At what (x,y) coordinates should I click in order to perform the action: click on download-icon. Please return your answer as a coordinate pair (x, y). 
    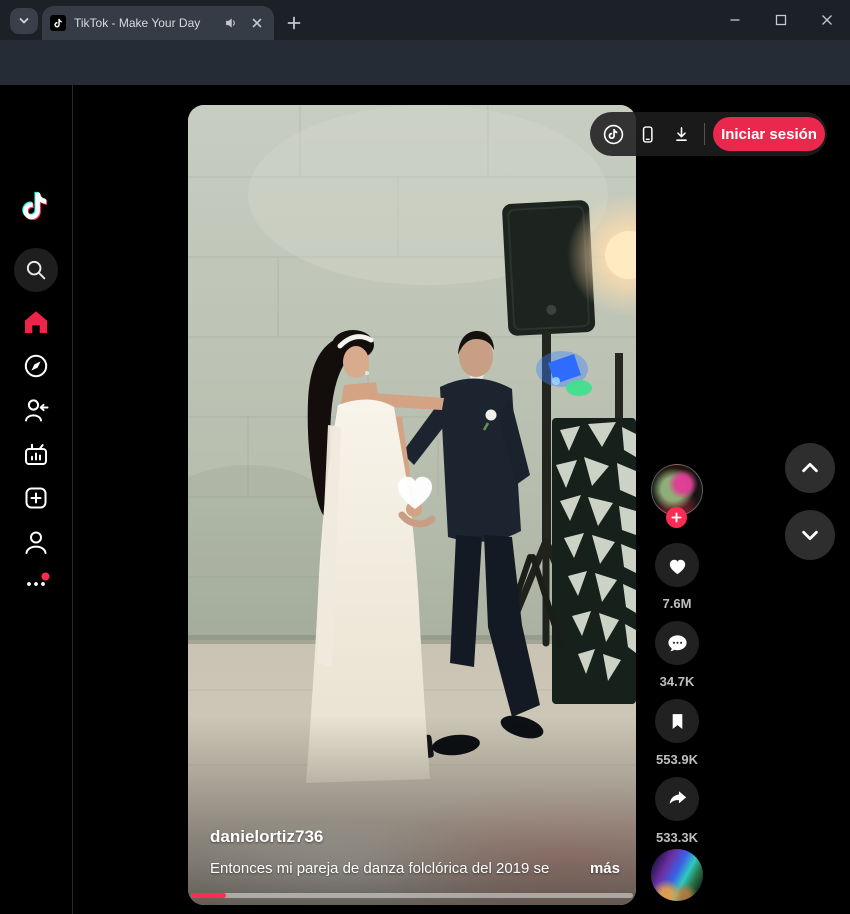
    Looking at the image, I should click on (681, 133).